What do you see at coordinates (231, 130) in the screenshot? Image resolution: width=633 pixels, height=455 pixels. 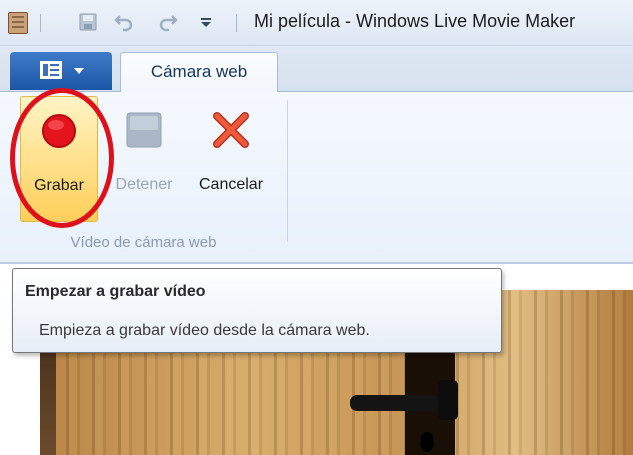 I see `close-icon` at bounding box center [231, 130].